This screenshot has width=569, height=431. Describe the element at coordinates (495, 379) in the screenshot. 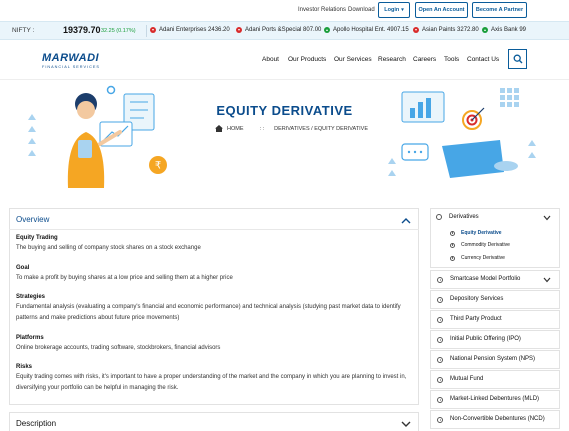

I see `sidebar-item-mutual-fund: Mutual Fund` at that location.